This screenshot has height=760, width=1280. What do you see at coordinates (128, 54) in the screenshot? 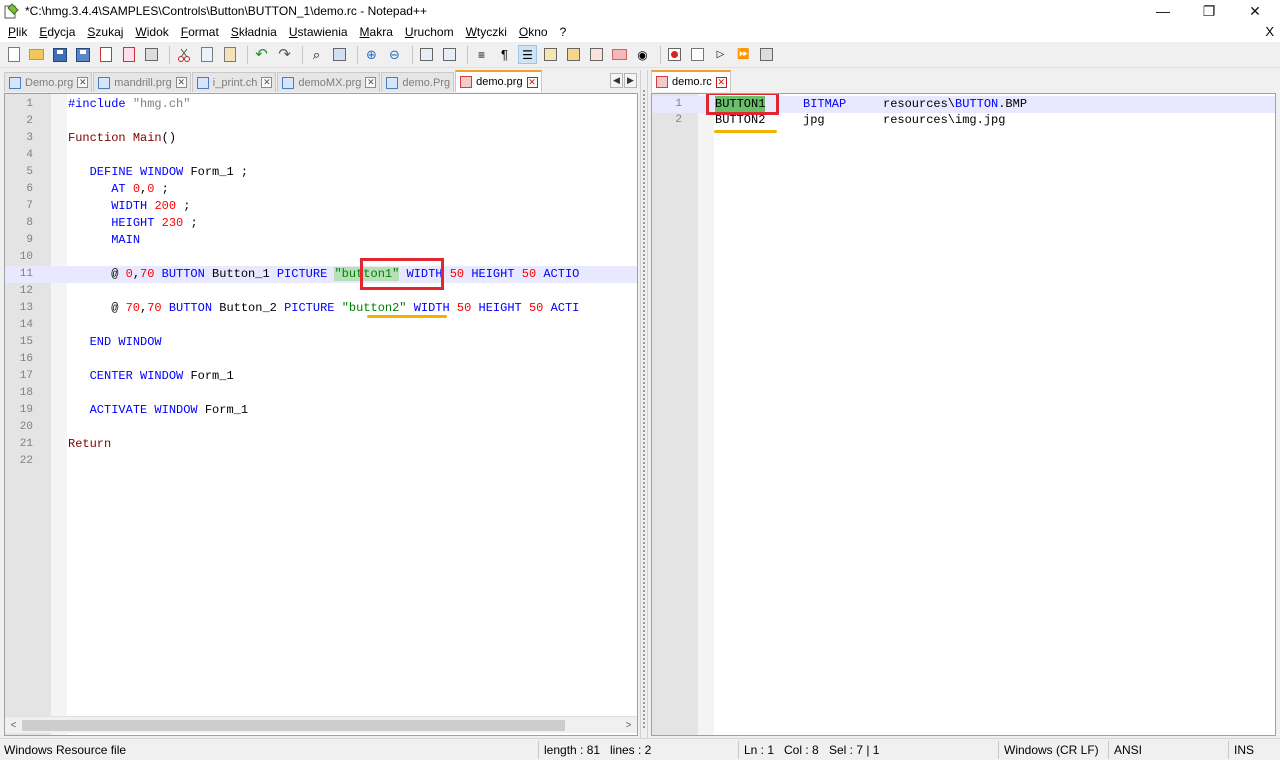
I see `close-all-icon` at bounding box center [128, 54].